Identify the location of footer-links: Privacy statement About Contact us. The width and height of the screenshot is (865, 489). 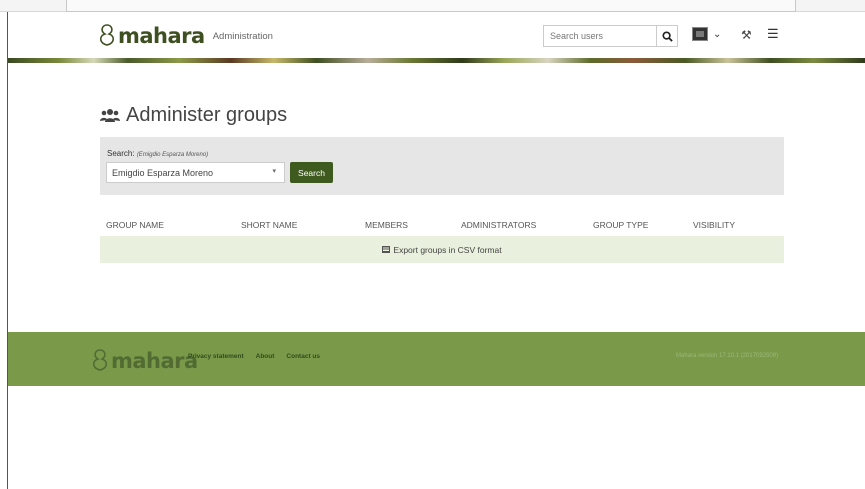
(254, 356).